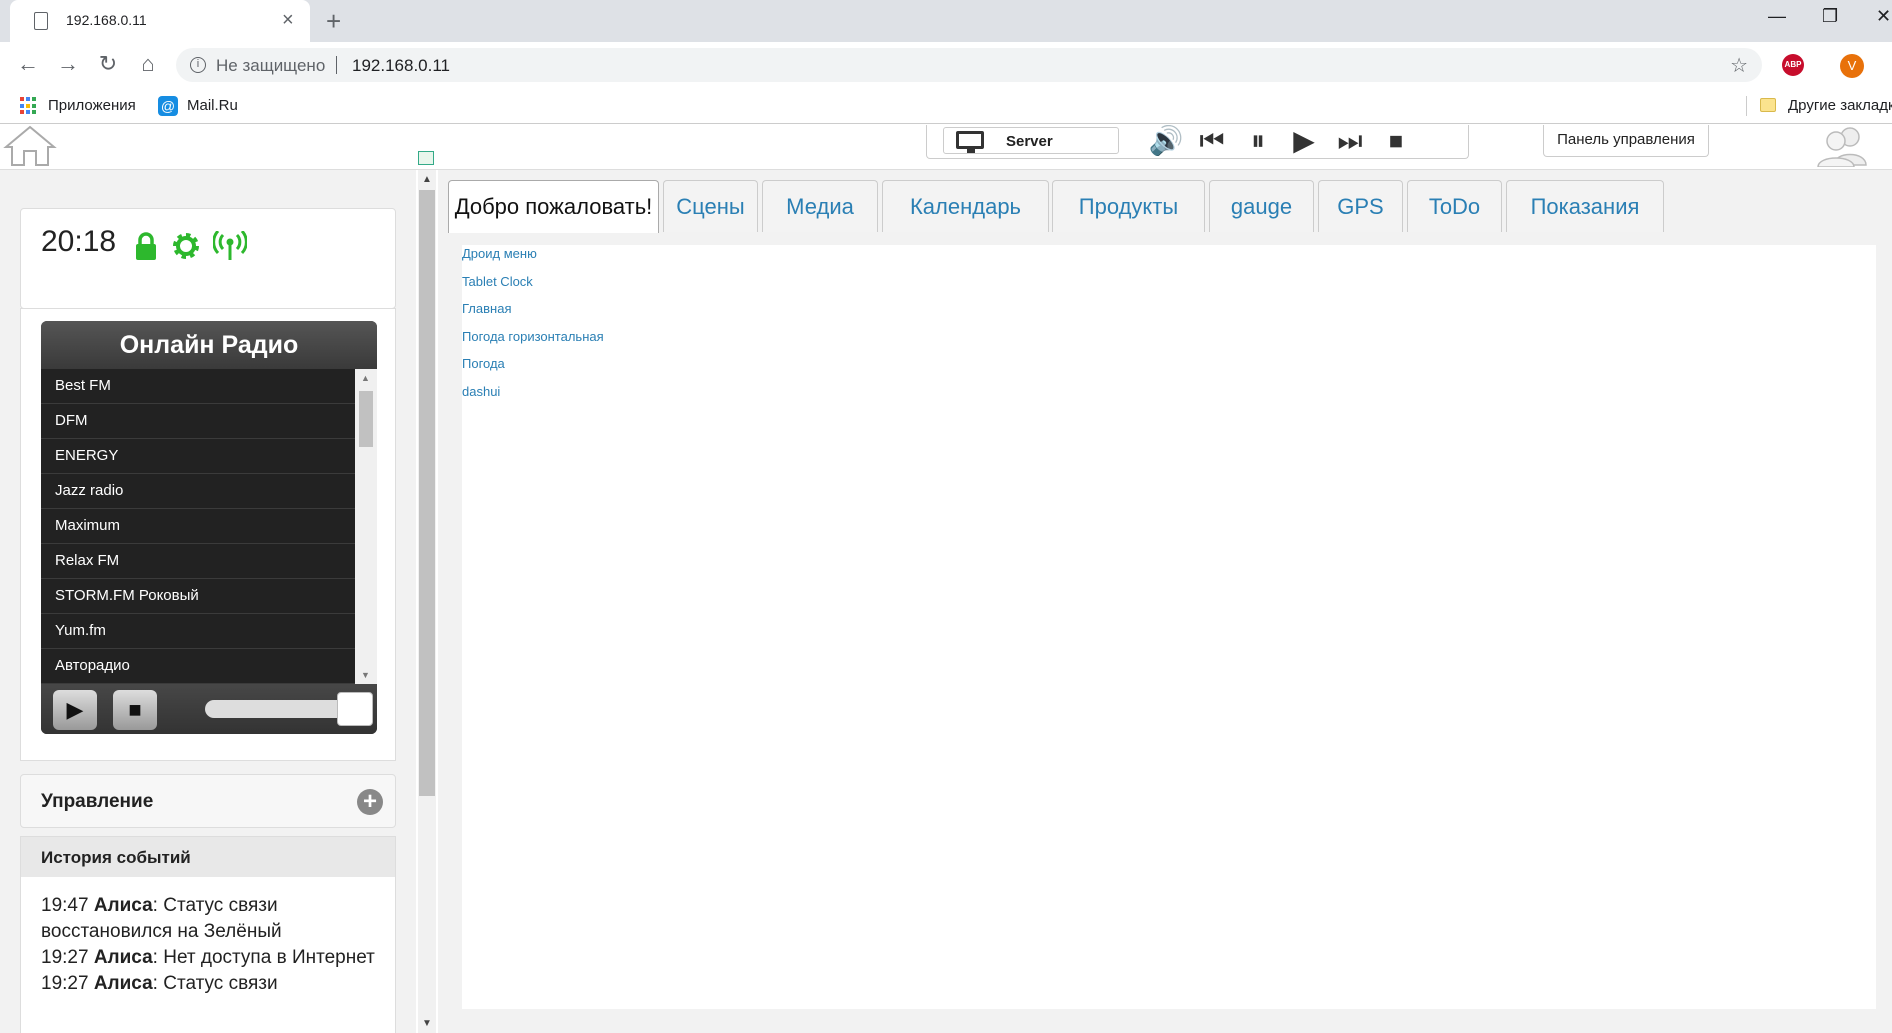  What do you see at coordinates (198, 596) in the screenshot?
I see `station-item: STORM.FM Роковый` at bounding box center [198, 596].